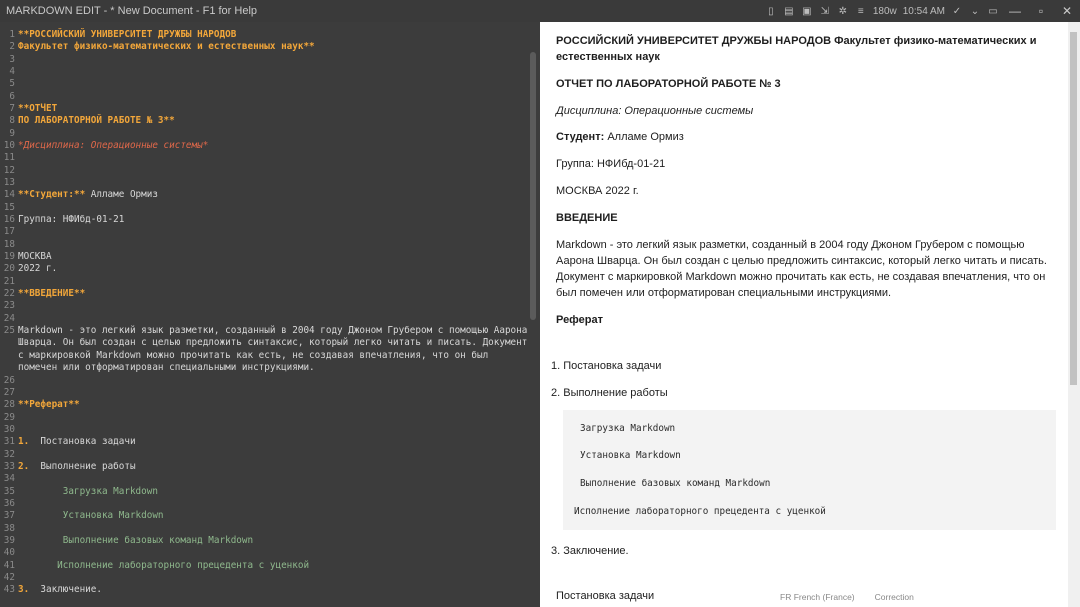  I want to click on editor-line: 31 1. Постановка задачи, so click(270, 442).